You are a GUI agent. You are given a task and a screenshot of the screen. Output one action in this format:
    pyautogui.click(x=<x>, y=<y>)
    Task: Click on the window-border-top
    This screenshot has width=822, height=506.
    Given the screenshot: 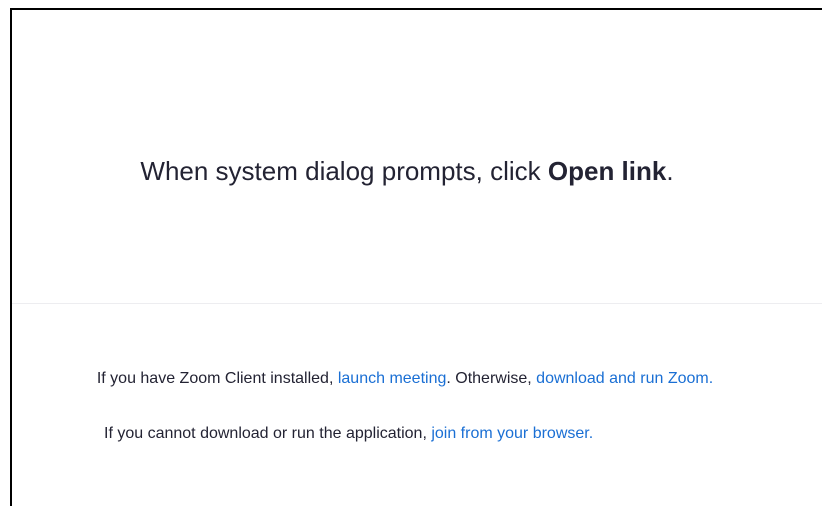 What is the action you would take?
    pyautogui.click(x=416, y=9)
    